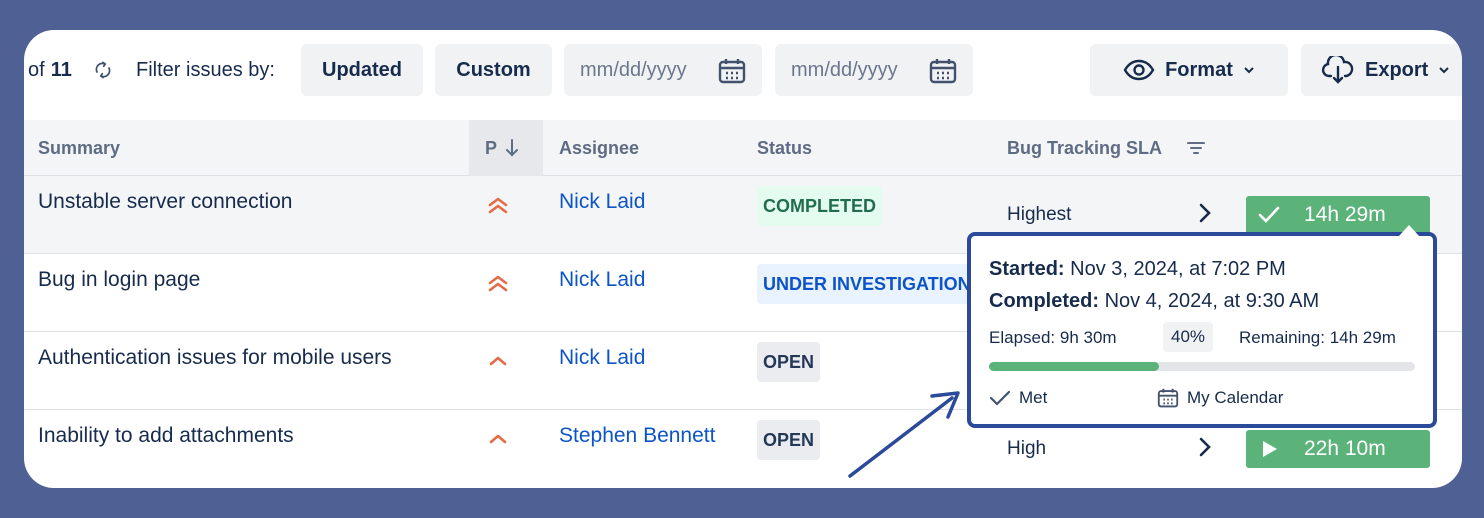 Image resolution: width=1484 pixels, height=518 pixels. I want to click on calendar-label: My Calendar, so click(1235, 397).